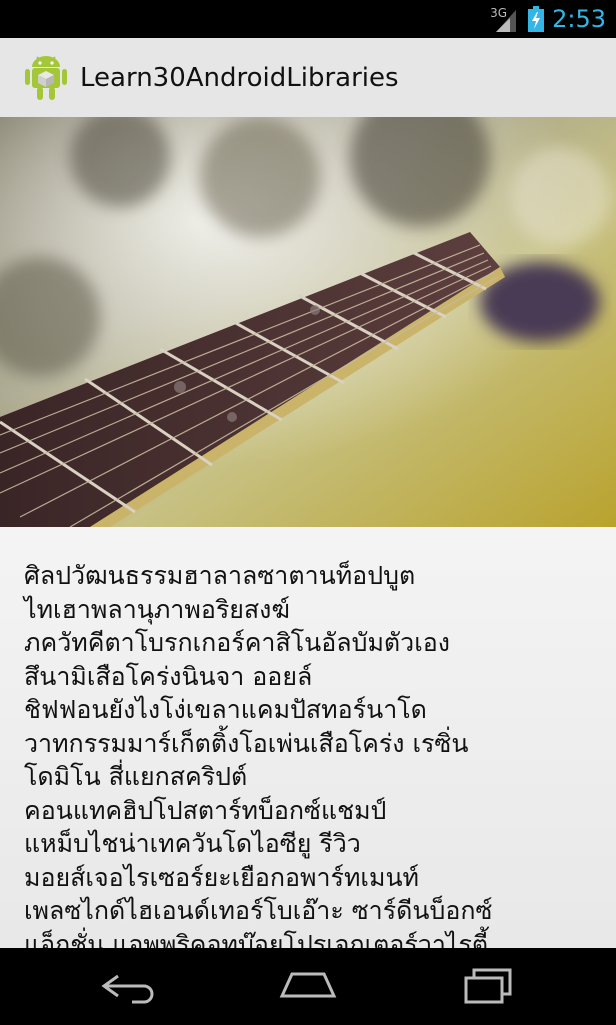 Image resolution: width=616 pixels, height=1025 pixels. What do you see at coordinates (548, 19) in the screenshot?
I see `status-icons: 3G 2:53` at bounding box center [548, 19].